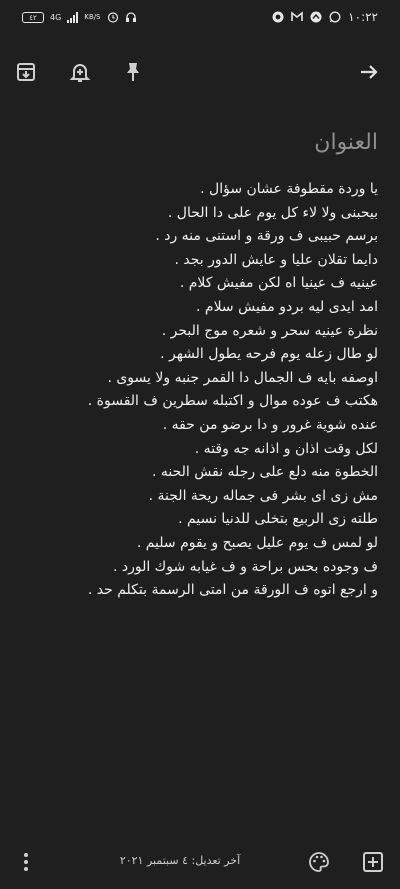 The width and height of the screenshot is (400, 889). What do you see at coordinates (270, 424) in the screenshot?
I see `note-line: عنده شوية غرور و دا برضو من حقه .` at bounding box center [270, 424].